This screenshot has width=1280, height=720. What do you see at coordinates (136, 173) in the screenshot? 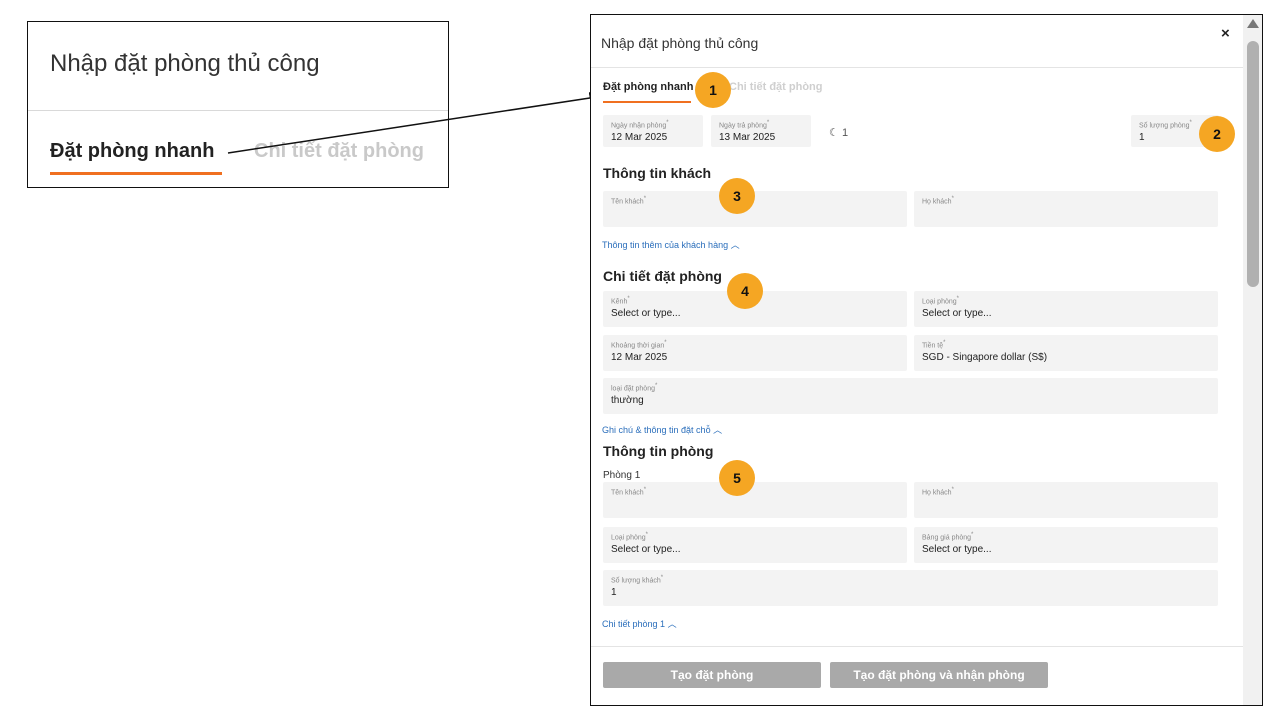
I see `zoom-tab-underline` at bounding box center [136, 173].